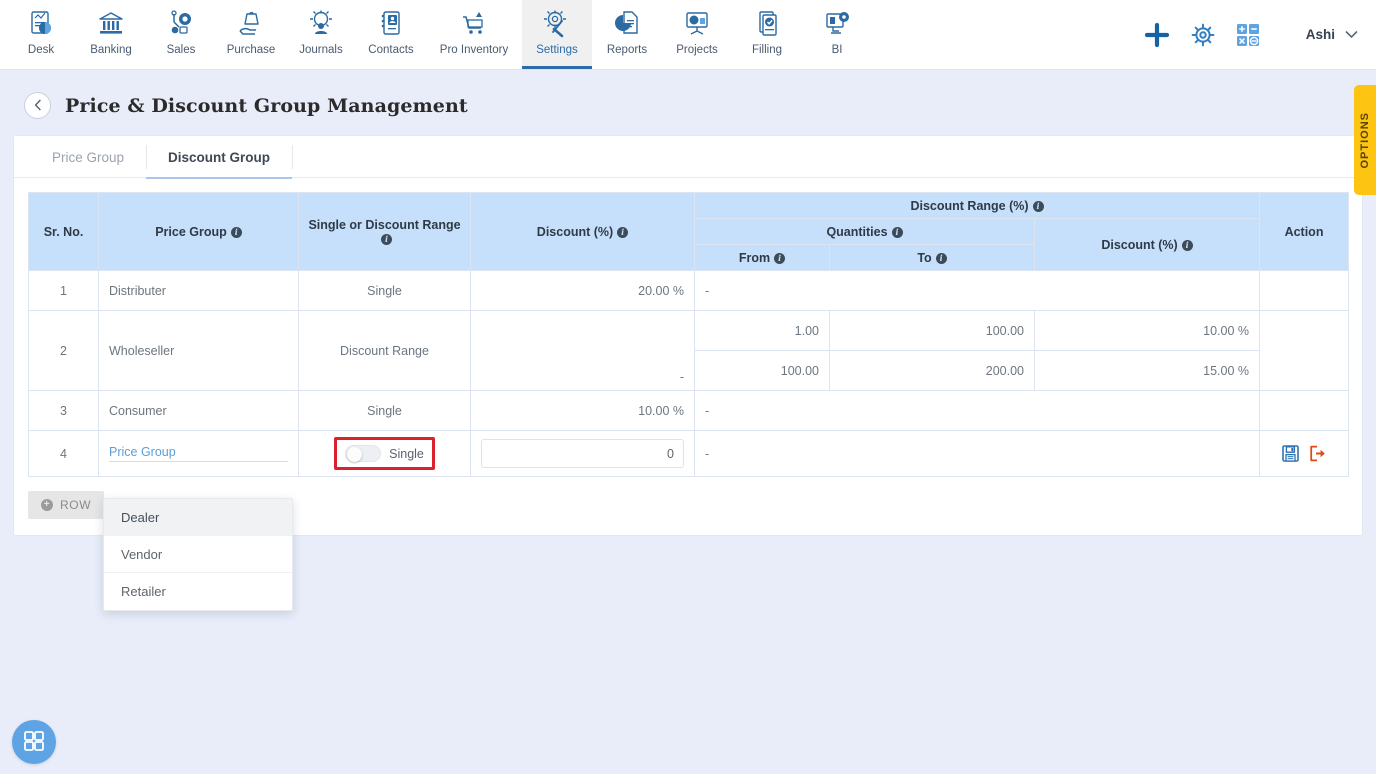  I want to click on single-range-toggle-label: Single, so click(406, 453).